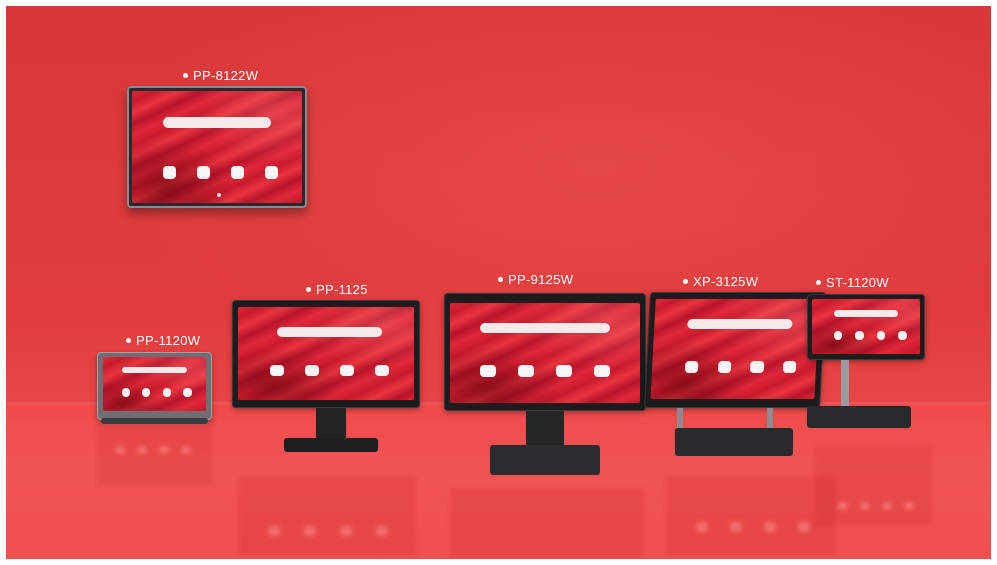 The image size is (997, 565). I want to click on device-st-1120w, so click(868, 363).